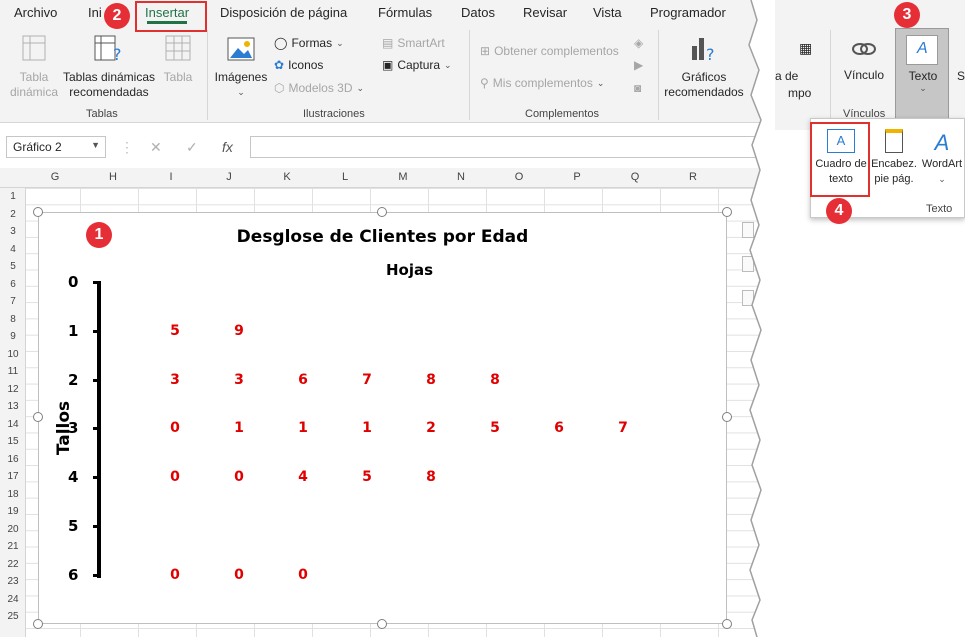  Describe the element at coordinates (13, 336) in the screenshot. I see `row-header: 9` at that location.